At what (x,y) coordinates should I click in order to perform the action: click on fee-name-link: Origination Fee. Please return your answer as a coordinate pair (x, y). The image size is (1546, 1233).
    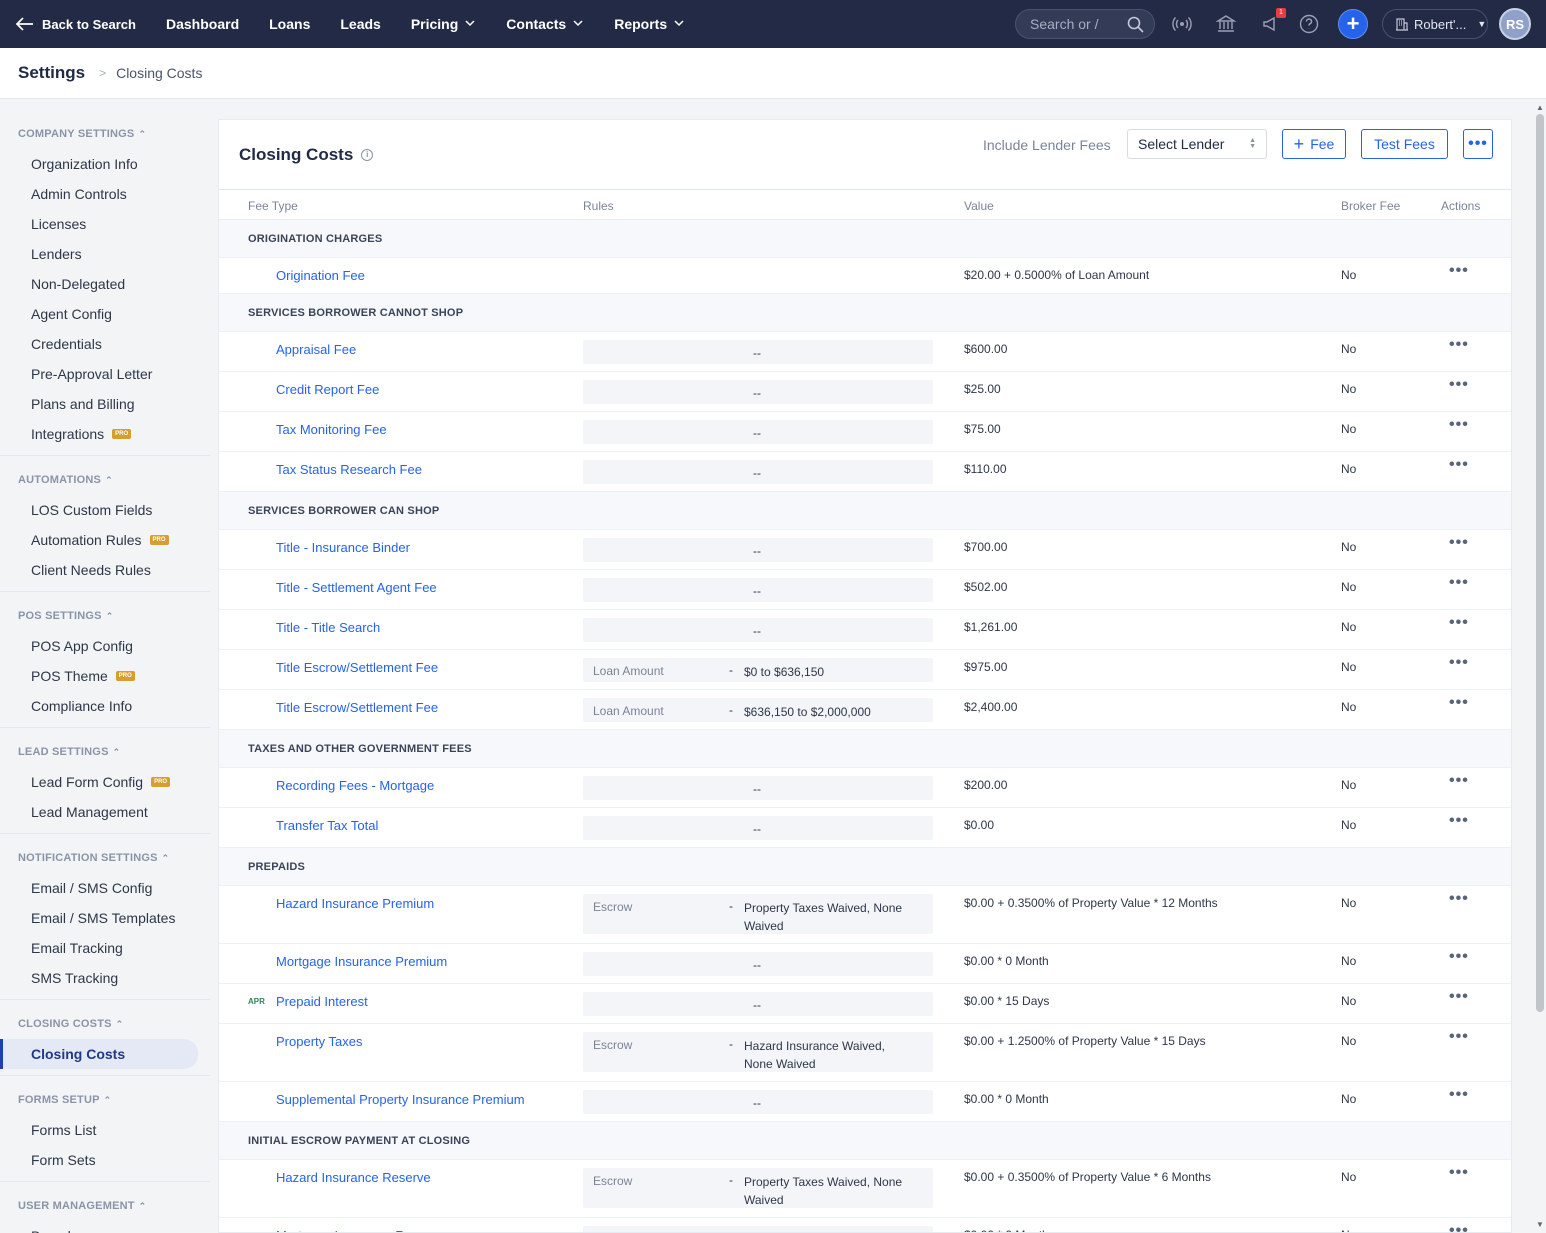
    Looking at the image, I should click on (320, 275).